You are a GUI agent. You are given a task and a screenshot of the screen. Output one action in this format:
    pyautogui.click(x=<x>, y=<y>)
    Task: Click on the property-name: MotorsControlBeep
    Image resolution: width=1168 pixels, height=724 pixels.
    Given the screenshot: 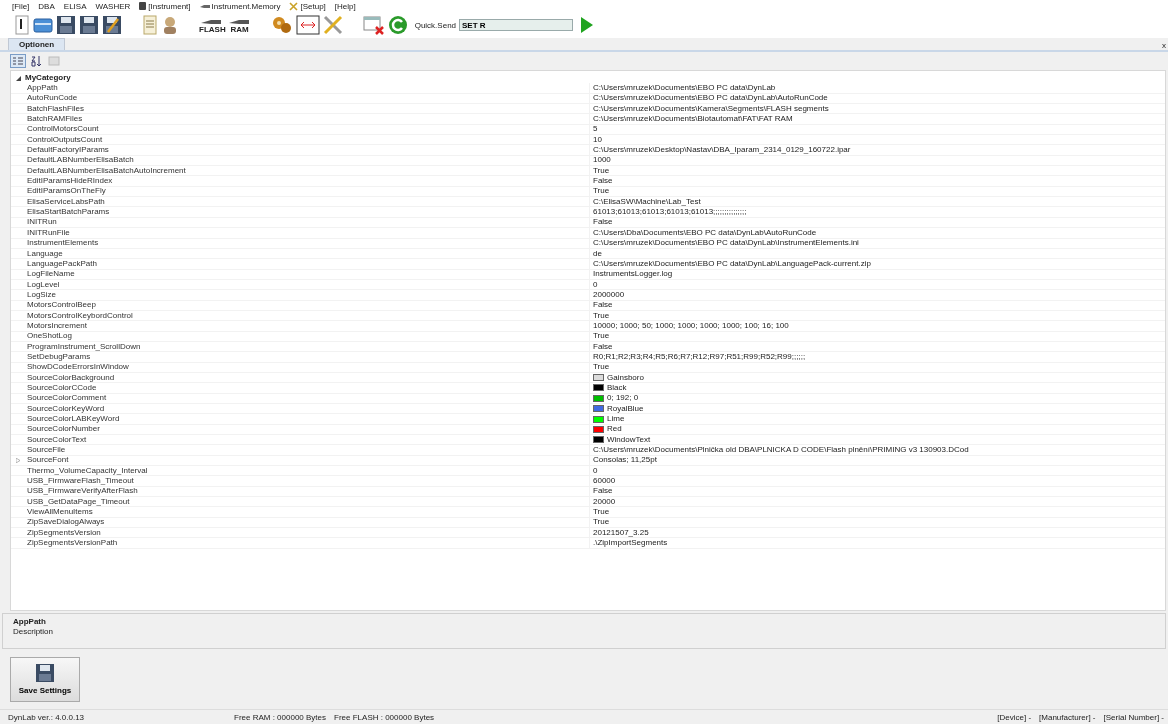 What is the action you would take?
    pyautogui.click(x=307, y=305)
    